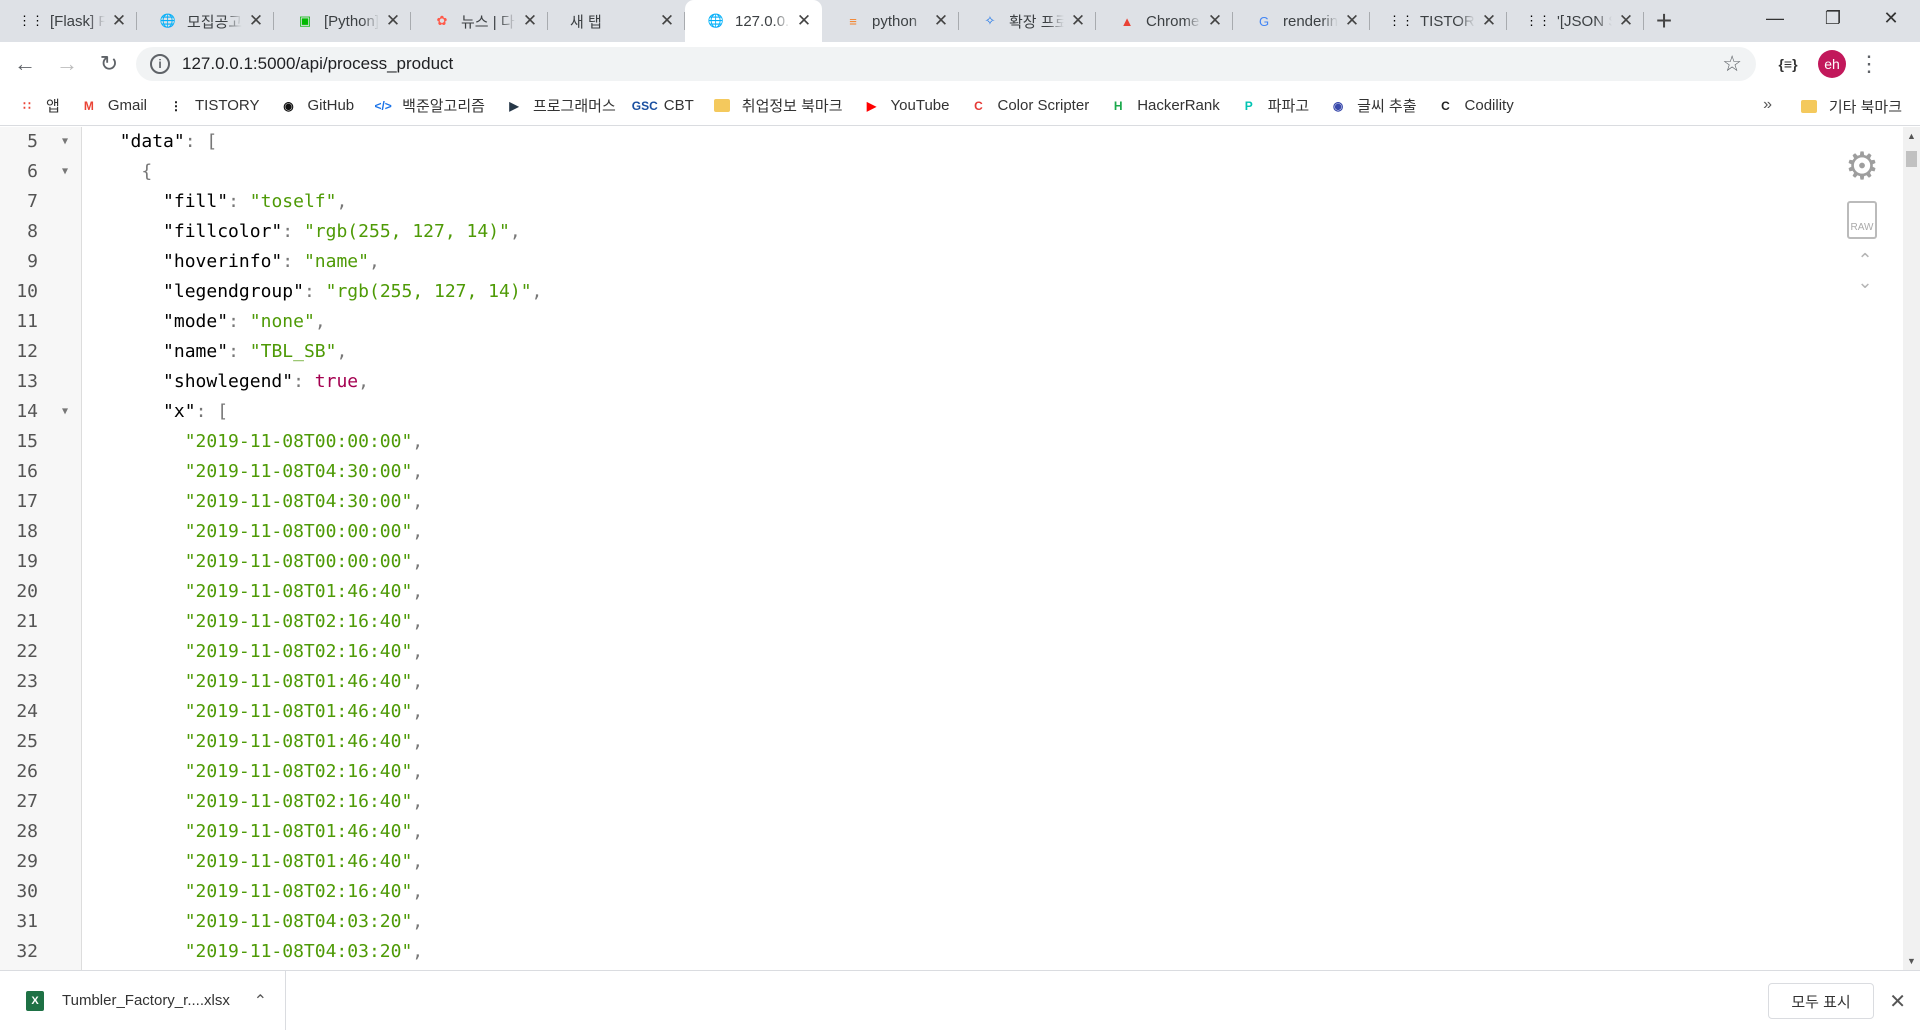  I want to click on tistory-icon: ⋮⋮, so click(1401, 20).